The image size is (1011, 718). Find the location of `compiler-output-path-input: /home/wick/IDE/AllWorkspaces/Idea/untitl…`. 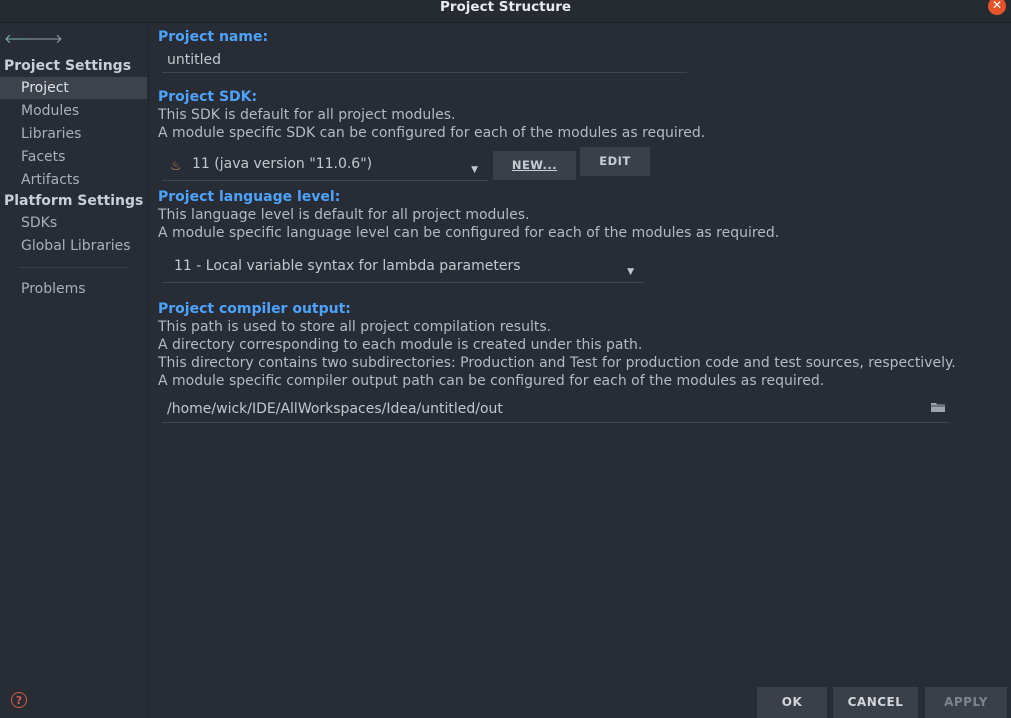

compiler-output-path-input: /home/wick/IDE/AllWorkspaces/Idea/untitl… is located at coordinates (555, 410).